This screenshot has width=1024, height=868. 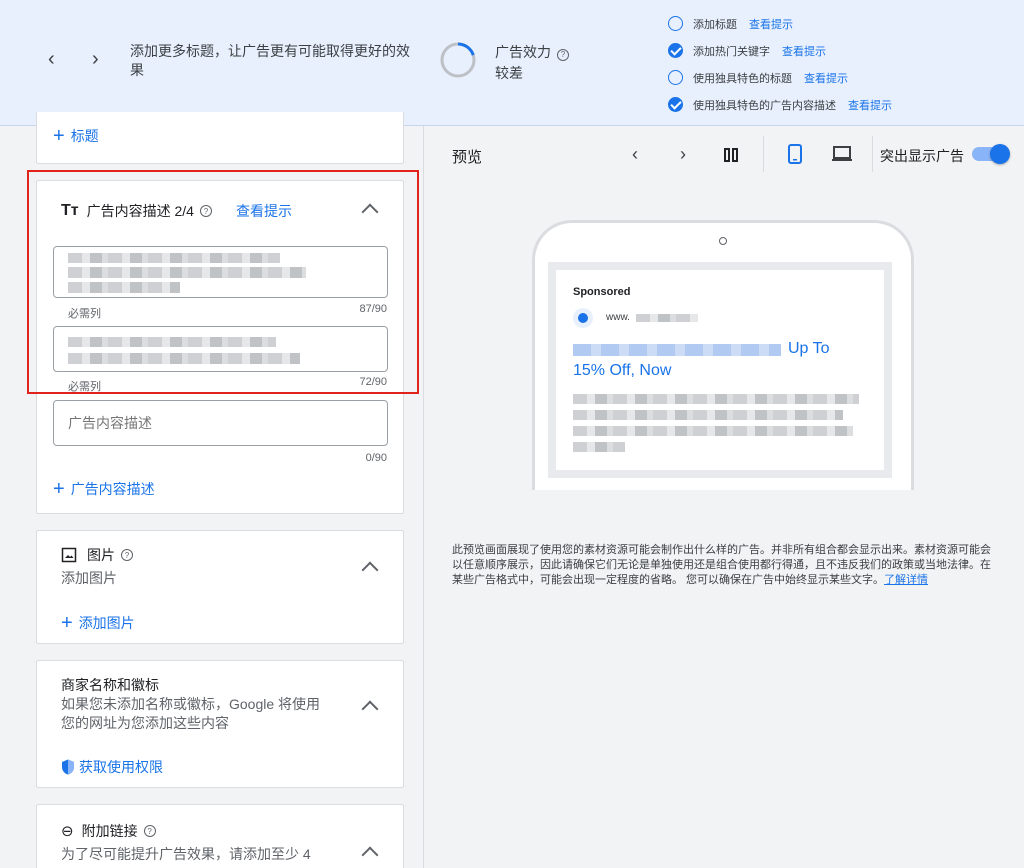 I want to click on checklist-item: 添加标题 查看提示, so click(x=780, y=23).